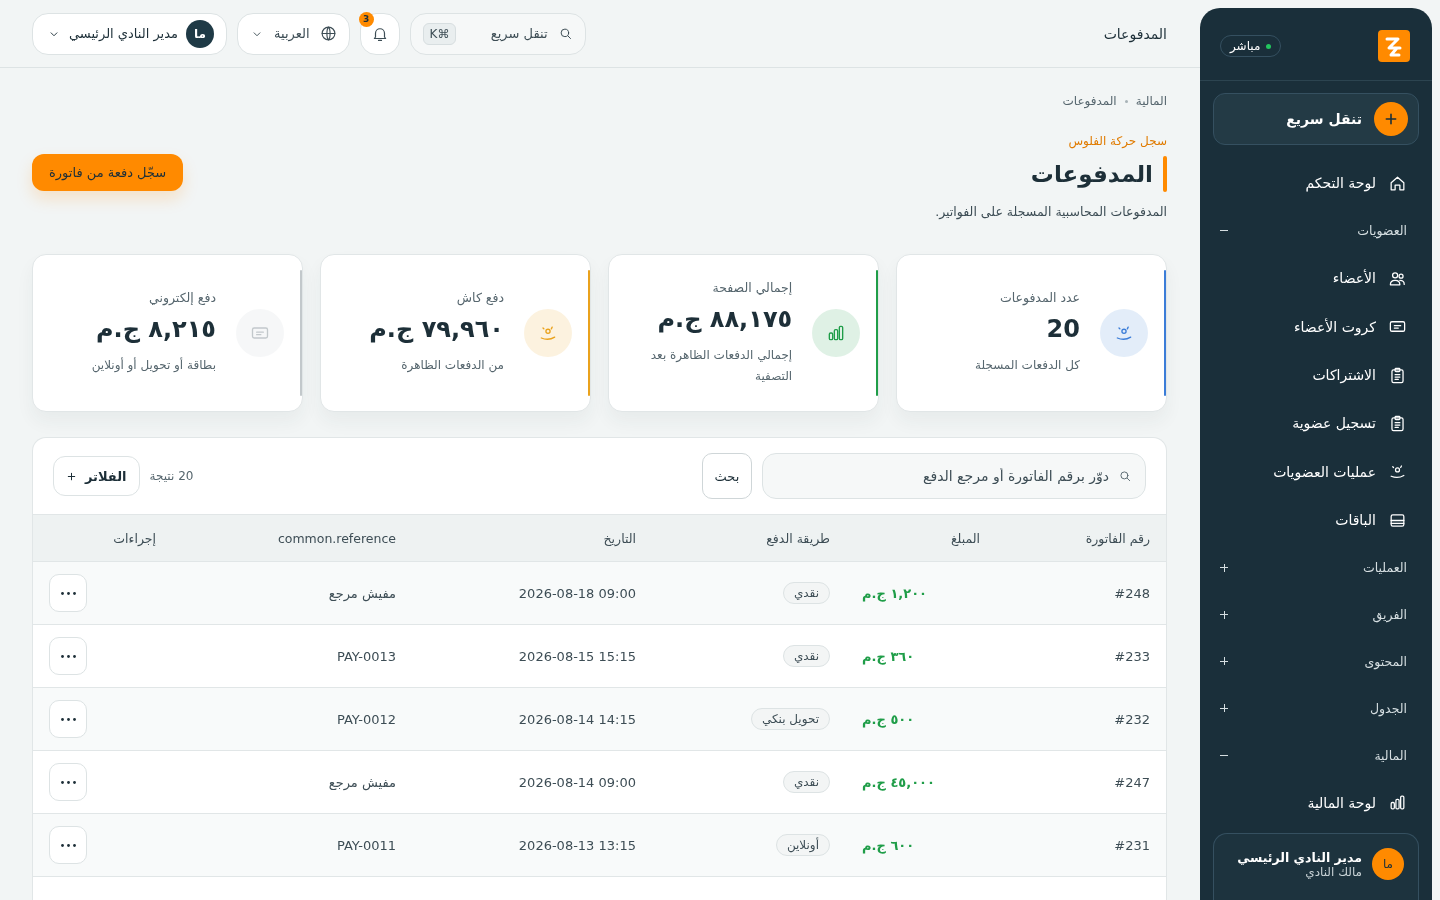  Describe the element at coordinates (1316, 231) in the screenshot. I see `section-header: العضويات` at that location.